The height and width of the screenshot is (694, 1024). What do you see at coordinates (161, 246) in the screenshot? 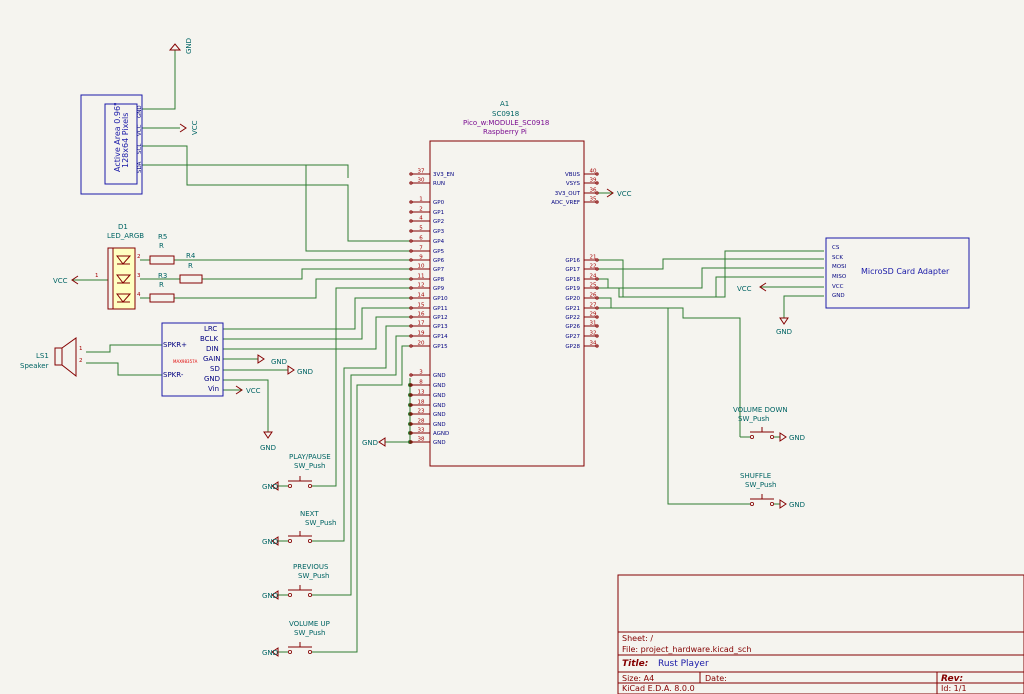
I see `svg-text: R` at bounding box center [161, 246].